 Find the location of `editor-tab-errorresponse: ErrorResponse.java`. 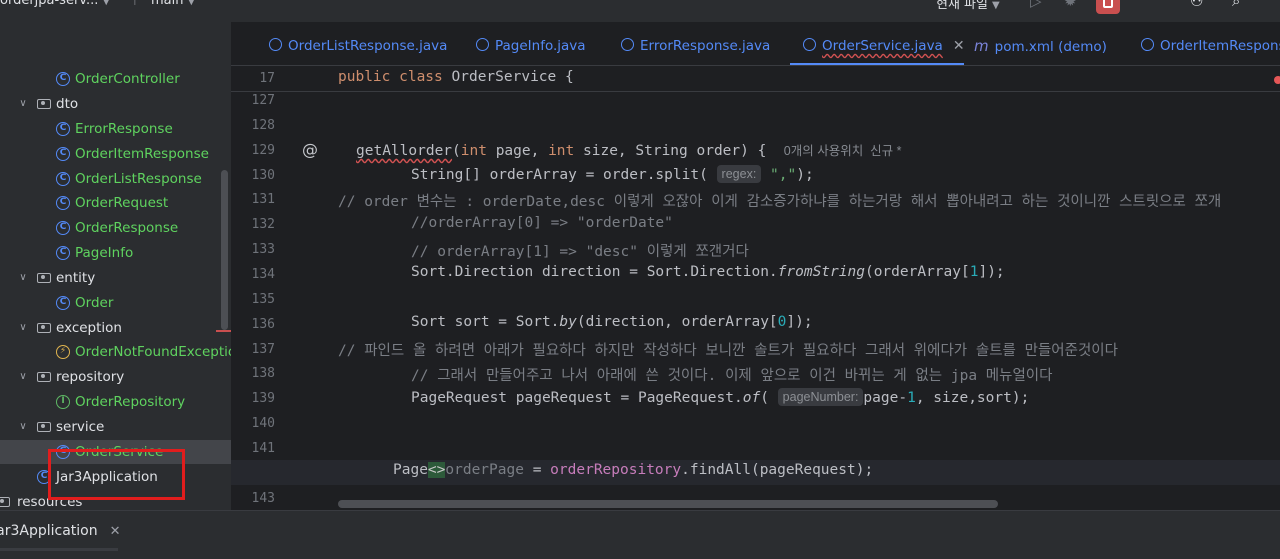

editor-tab-errorresponse: ErrorResponse.java is located at coordinates (695, 47).